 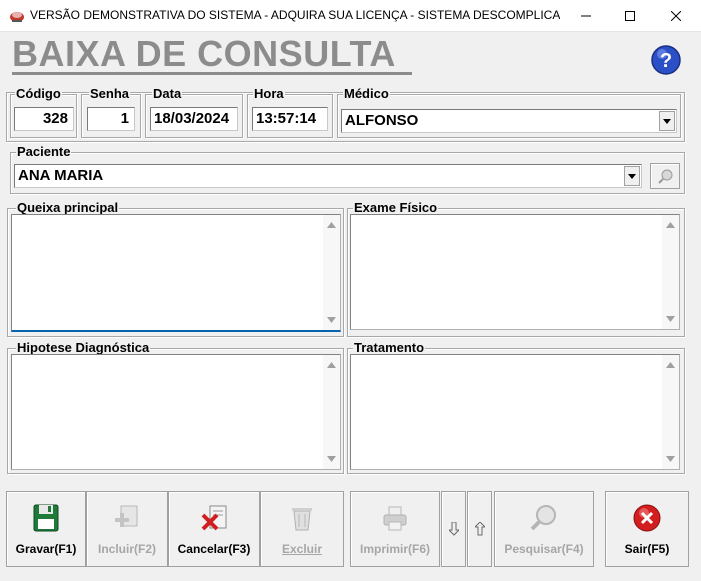 What do you see at coordinates (290, 119) in the screenshot?
I see `hora-field: 13:57:14` at bounding box center [290, 119].